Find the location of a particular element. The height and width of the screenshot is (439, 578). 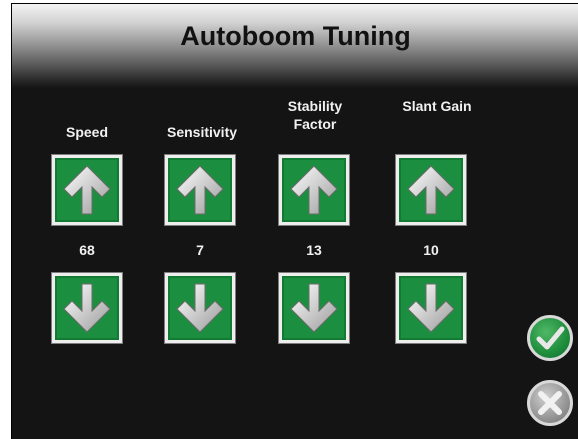

slant-gain-decrease-button is located at coordinates (431, 308).